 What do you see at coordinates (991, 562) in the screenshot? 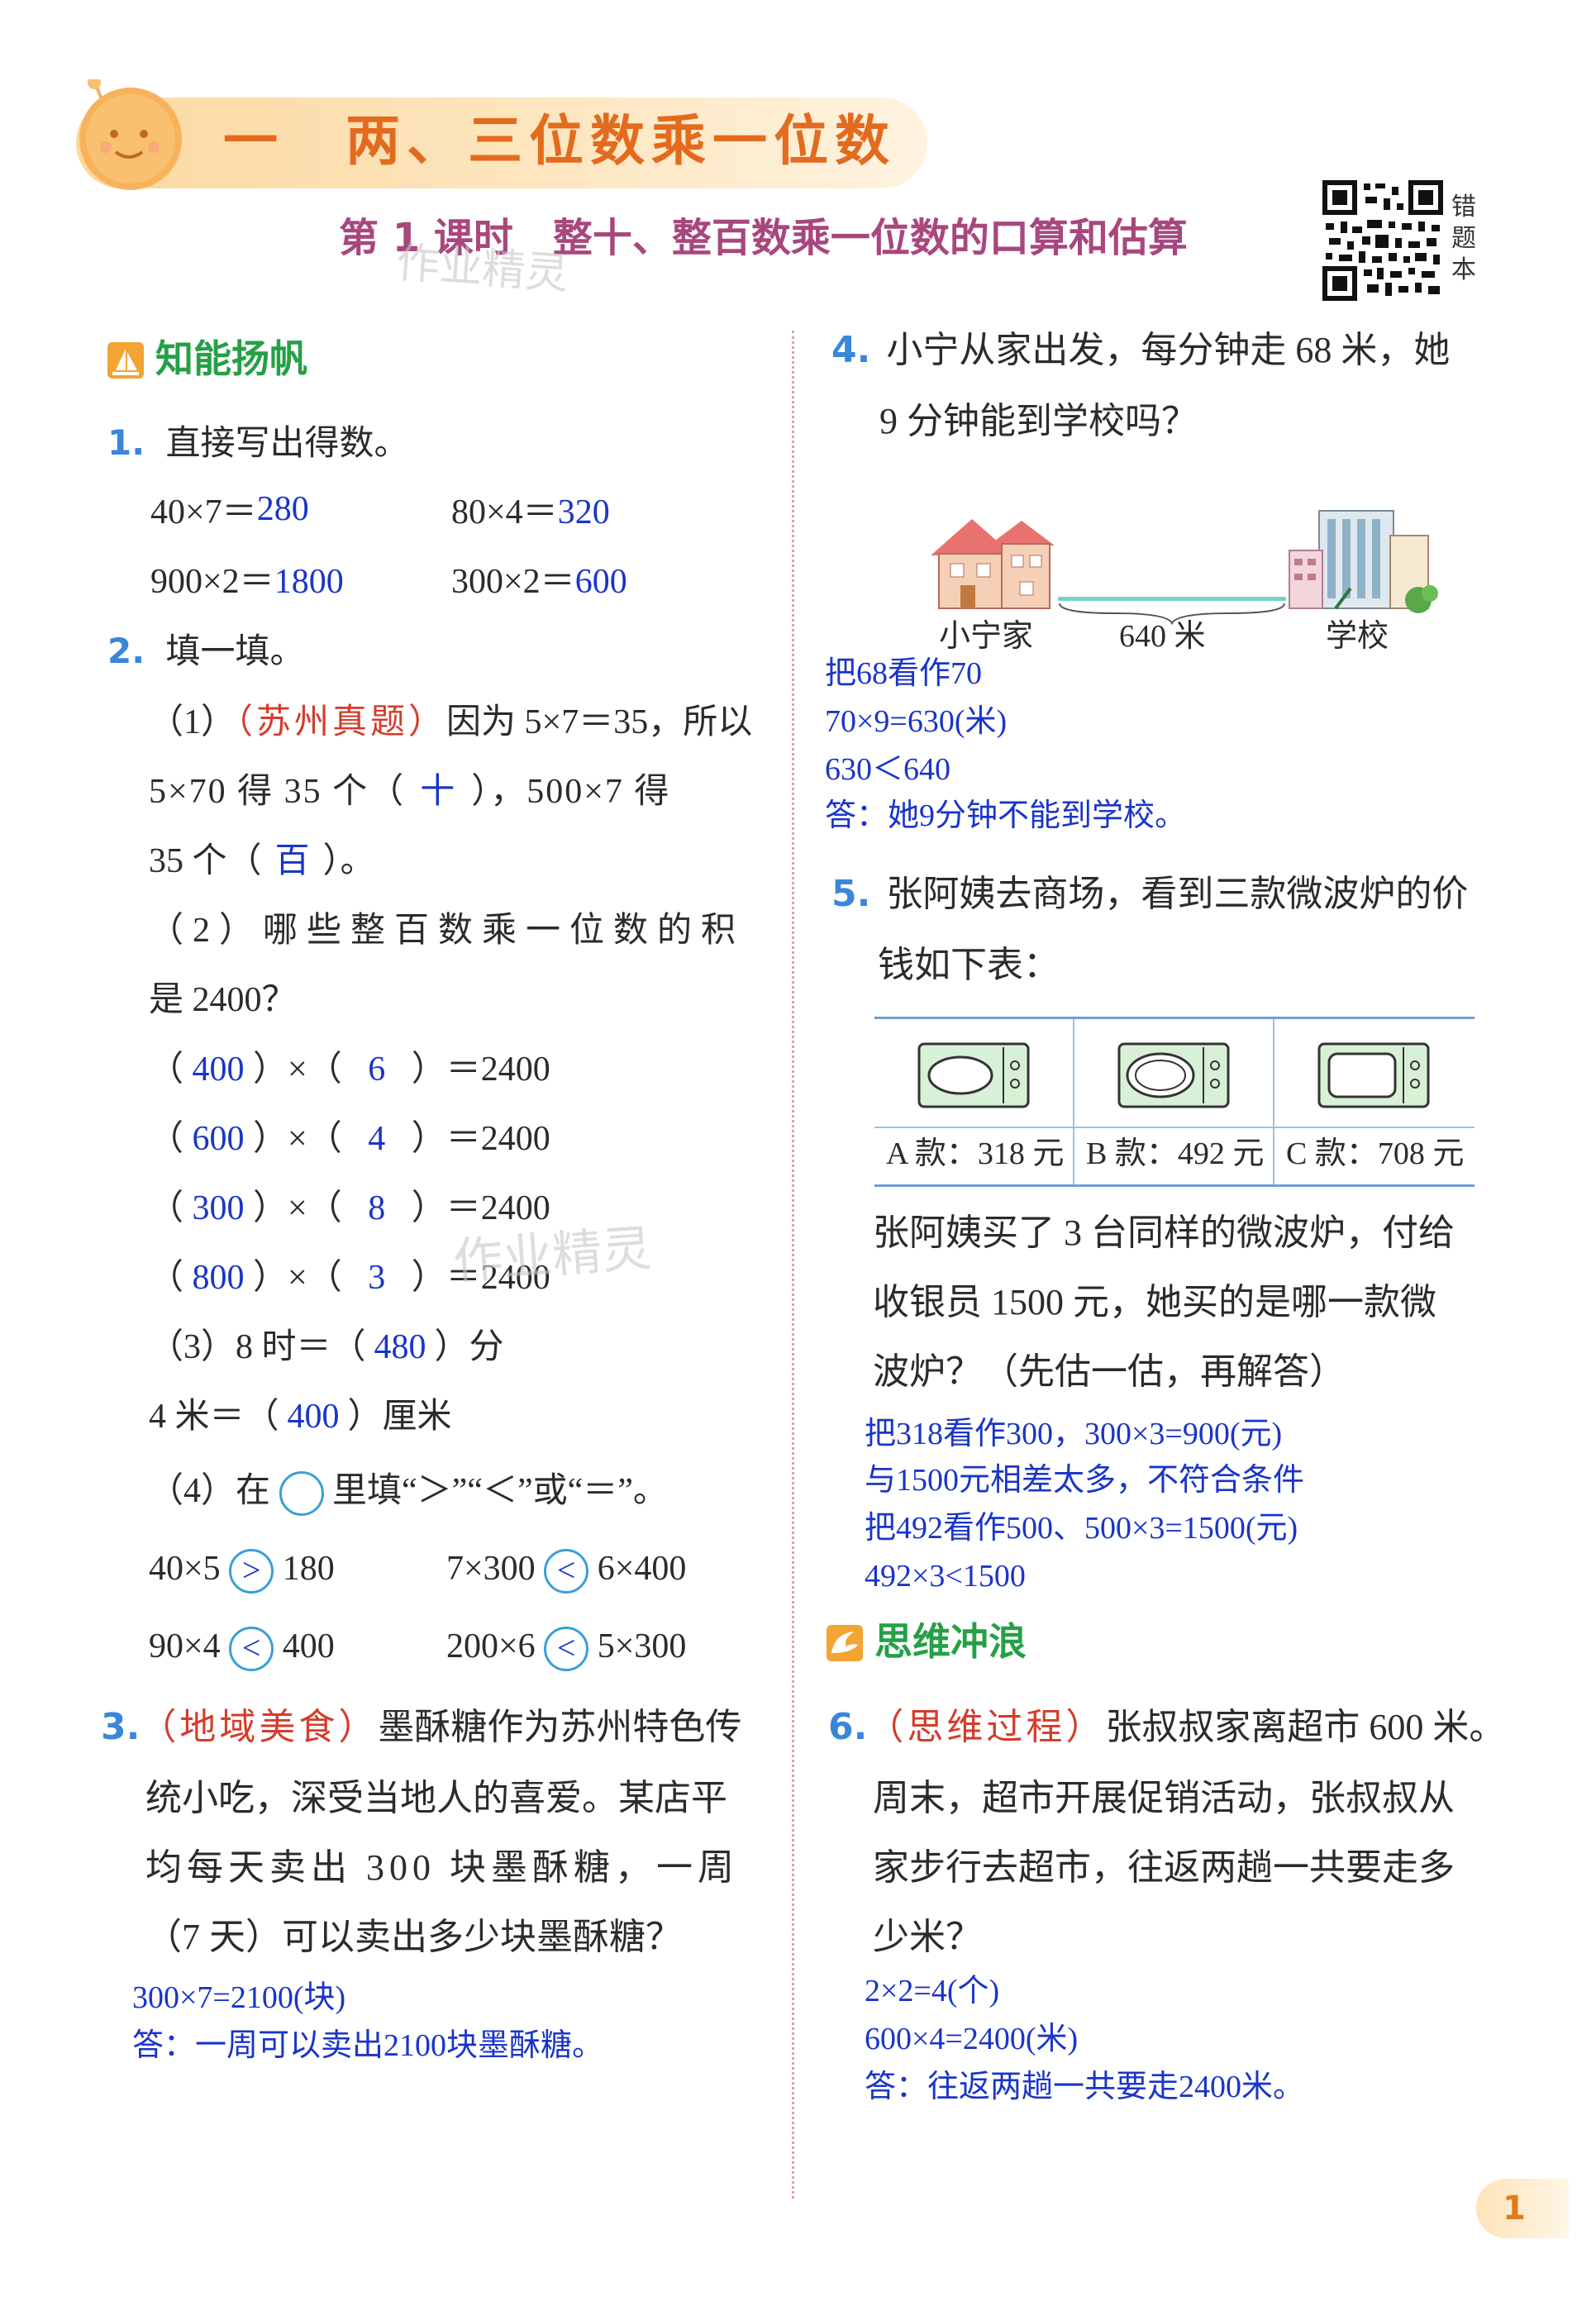
I see `house-illustration` at bounding box center [991, 562].